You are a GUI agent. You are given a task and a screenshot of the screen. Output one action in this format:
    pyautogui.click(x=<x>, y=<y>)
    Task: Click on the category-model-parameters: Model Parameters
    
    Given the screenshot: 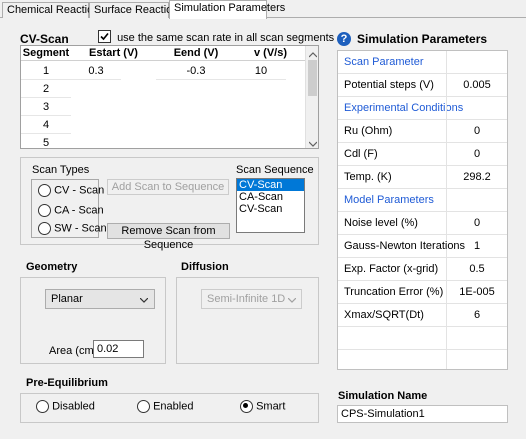 What is the action you would take?
    pyautogui.click(x=422, y=200)
    